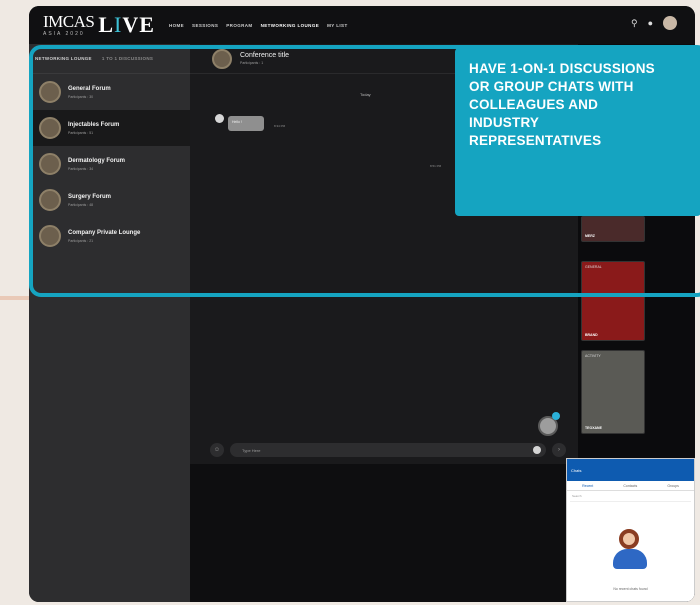  What do you see at coordinates (587, 486) in the screenshot?
I see `tab-recent: Recent` at bounding box center [587, 486].